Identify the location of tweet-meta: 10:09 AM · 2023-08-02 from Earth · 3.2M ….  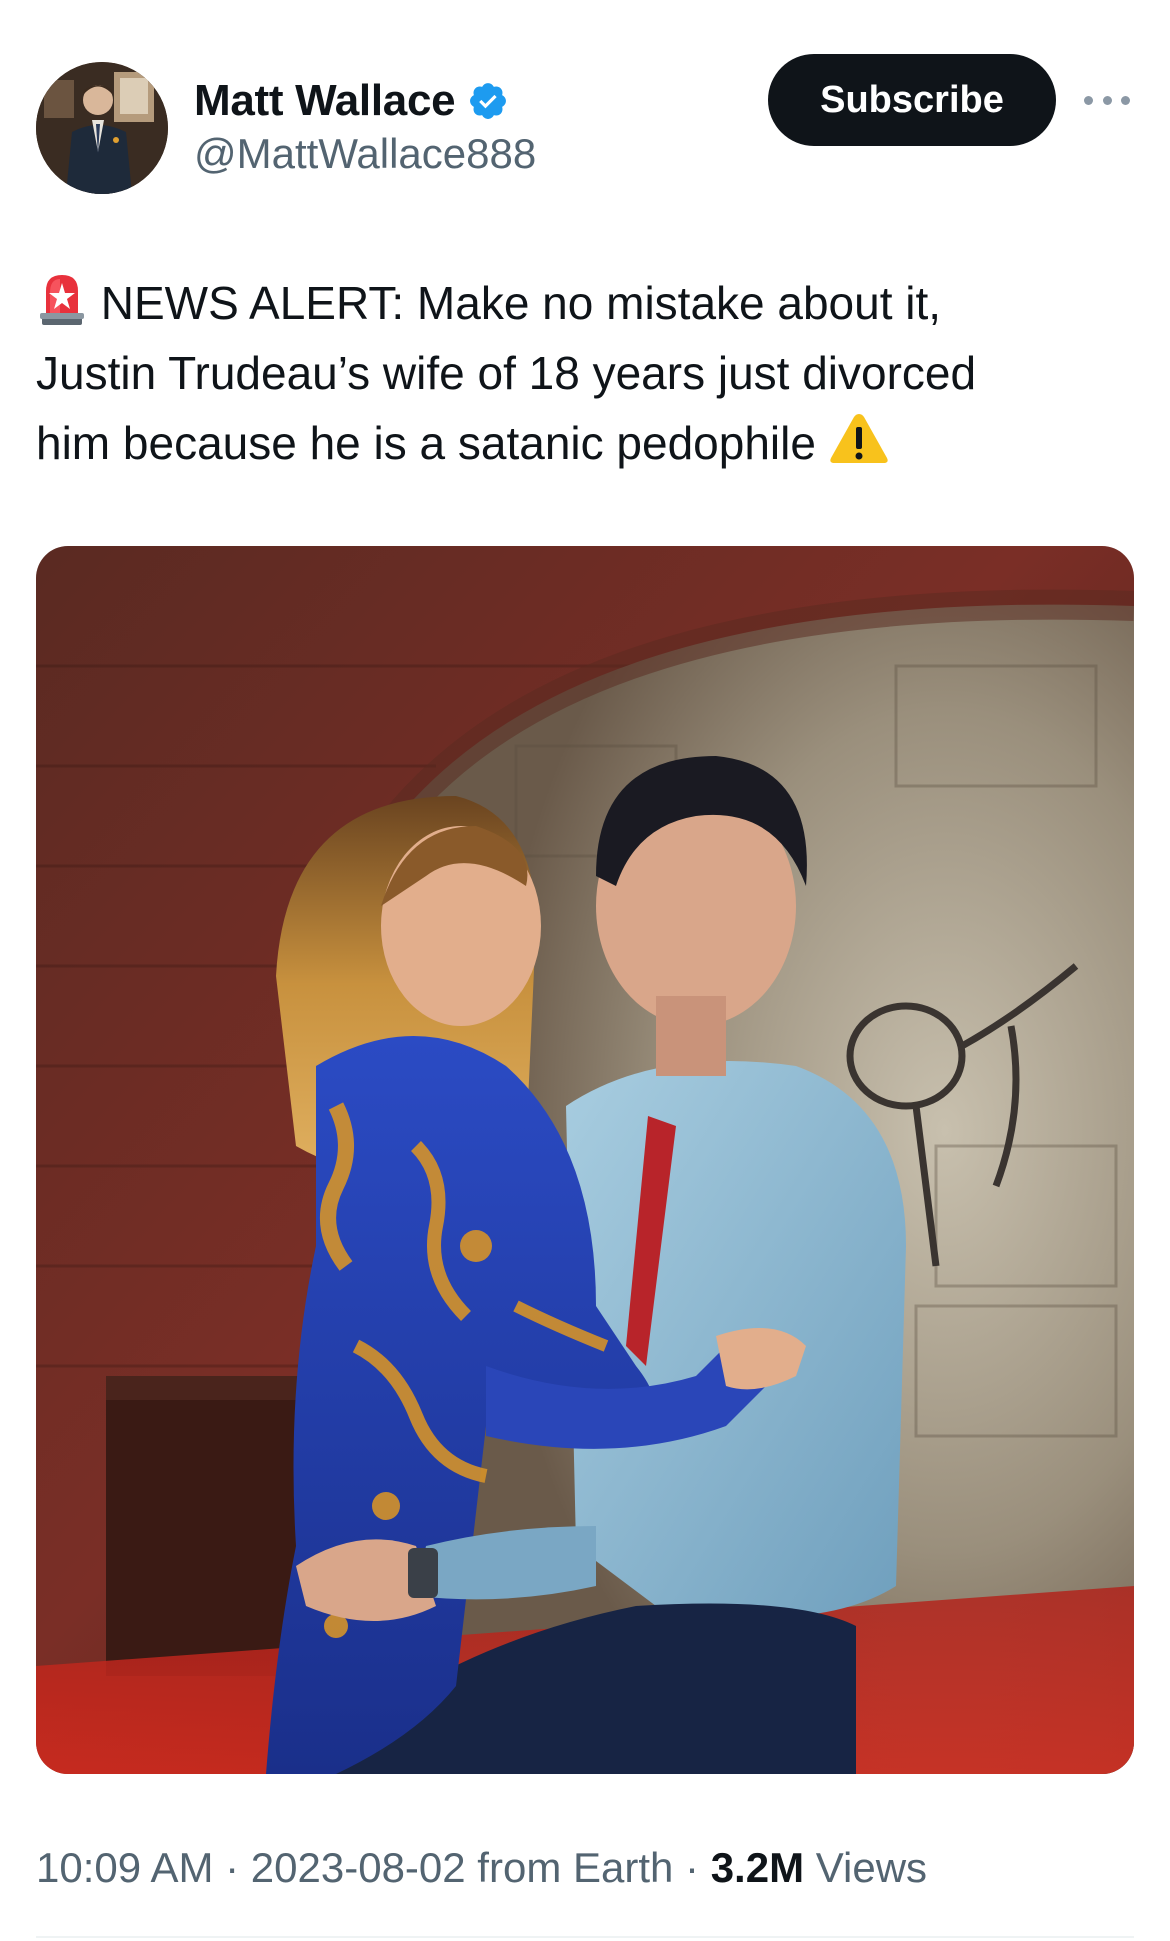
(481, 1868).